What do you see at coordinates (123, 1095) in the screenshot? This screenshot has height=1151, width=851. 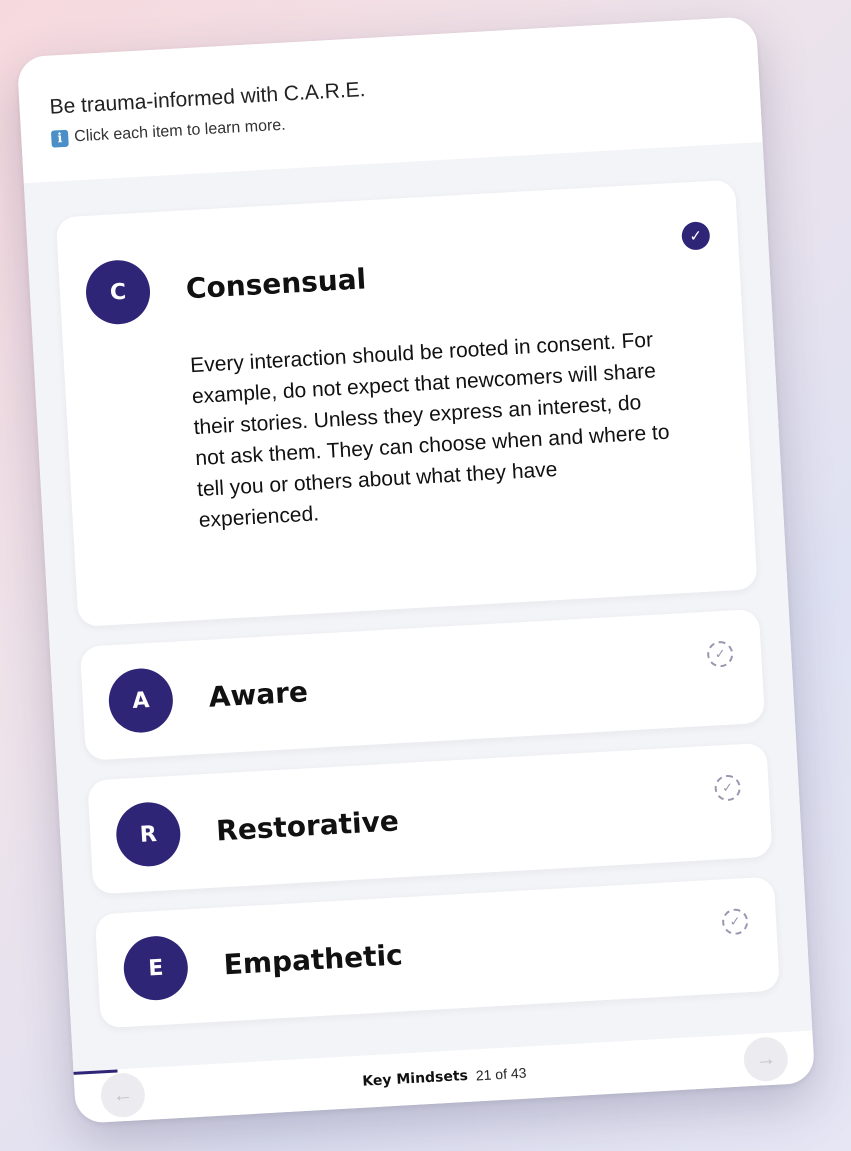 I see `arrow-left-icon: ←` at bounding box center [123, 1095].